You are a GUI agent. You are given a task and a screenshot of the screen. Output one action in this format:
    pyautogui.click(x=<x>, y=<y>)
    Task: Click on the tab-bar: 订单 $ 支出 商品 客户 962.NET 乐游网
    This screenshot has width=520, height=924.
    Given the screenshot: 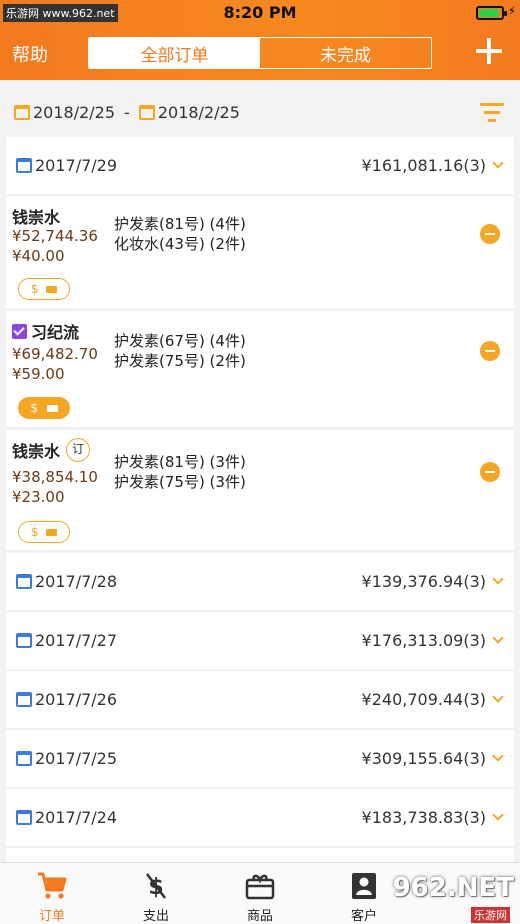 What is the action you would take?
    pyautogui.click(x=260, y=893)
    